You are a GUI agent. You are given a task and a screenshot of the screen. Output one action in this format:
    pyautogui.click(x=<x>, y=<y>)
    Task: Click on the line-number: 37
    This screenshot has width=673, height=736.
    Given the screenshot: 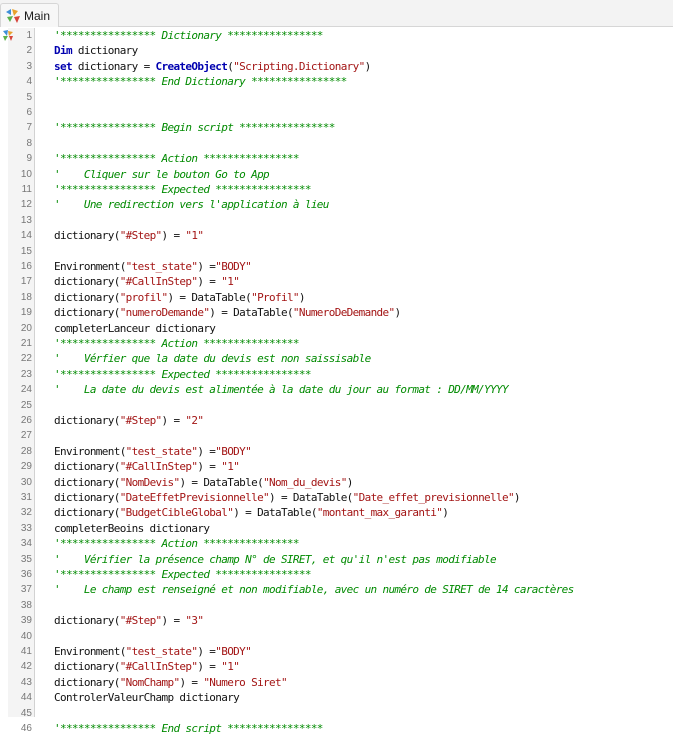 What is the action you would take?
    pyautogui.click(x=26, y=590)
    